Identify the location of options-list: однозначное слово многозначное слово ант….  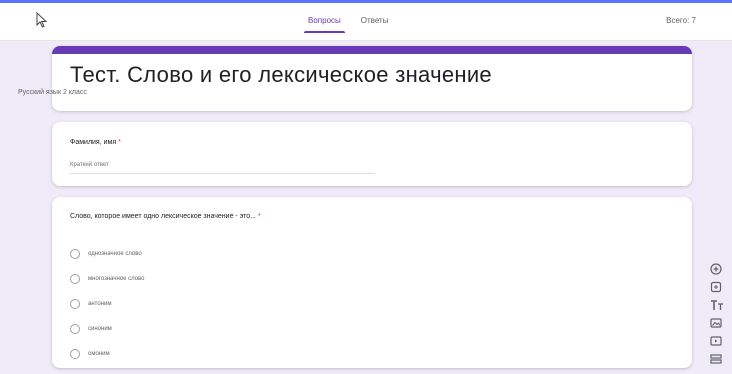
(107, 303).